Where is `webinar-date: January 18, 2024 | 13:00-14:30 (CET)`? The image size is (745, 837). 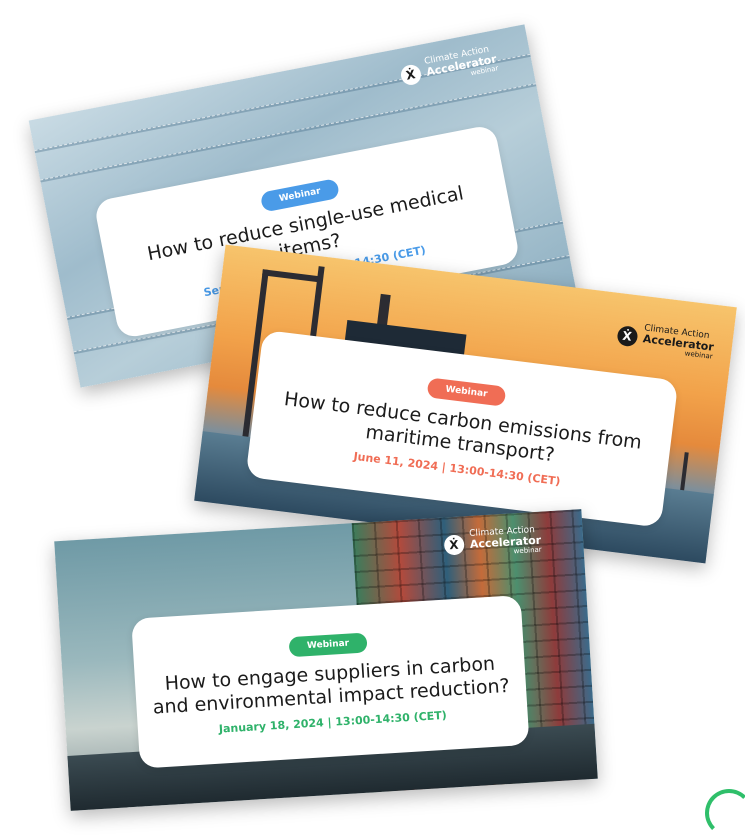
webinar-date: January 18, 2024 | 13:00-14:30 (CET) is located at coordinates (333, 722).